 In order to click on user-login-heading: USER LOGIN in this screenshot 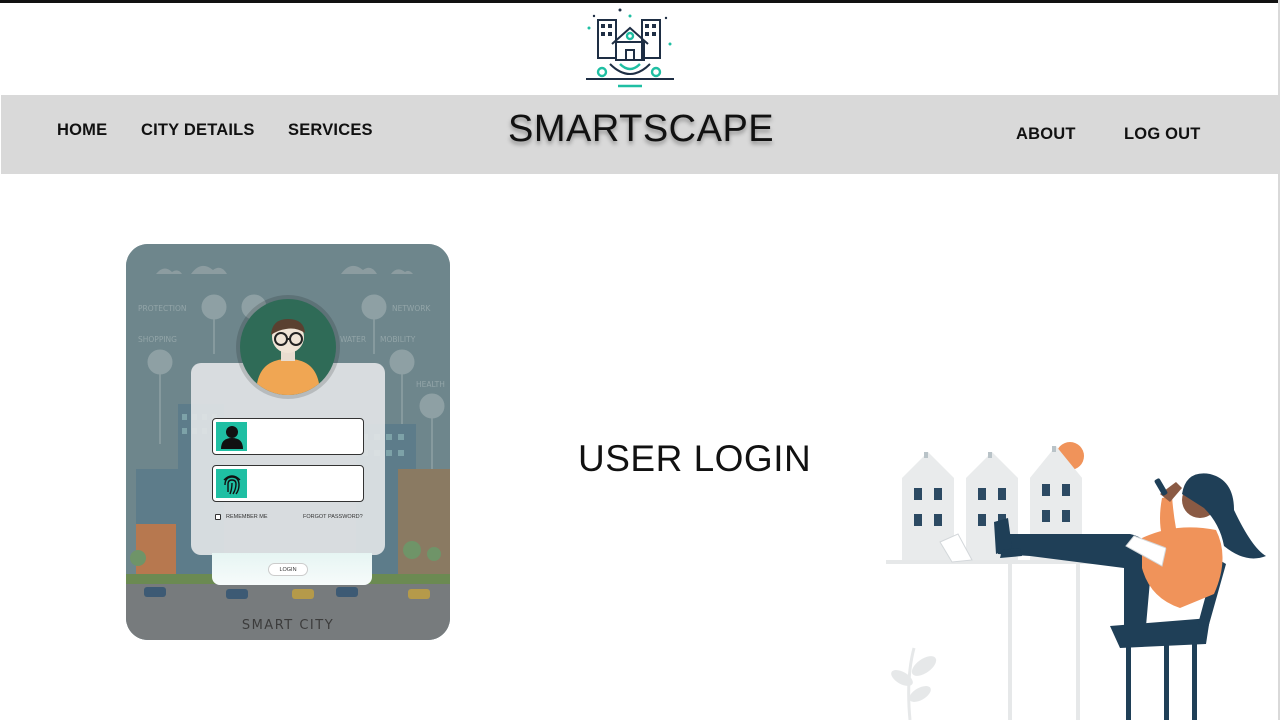, I will do `click(695, 458)`.